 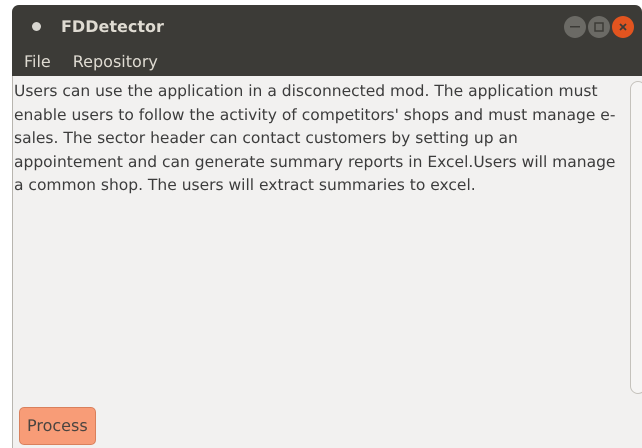 I want to click on close-icon, so click(x=623, y=27).